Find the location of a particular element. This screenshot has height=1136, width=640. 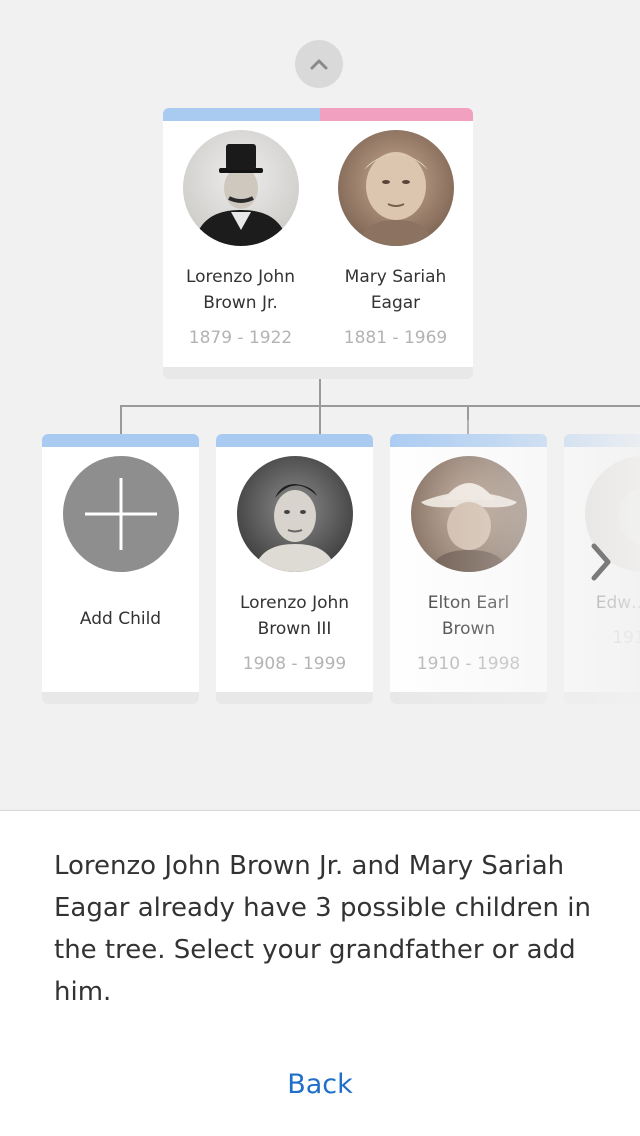

add-child-footer is located at coordinates (120, 698).